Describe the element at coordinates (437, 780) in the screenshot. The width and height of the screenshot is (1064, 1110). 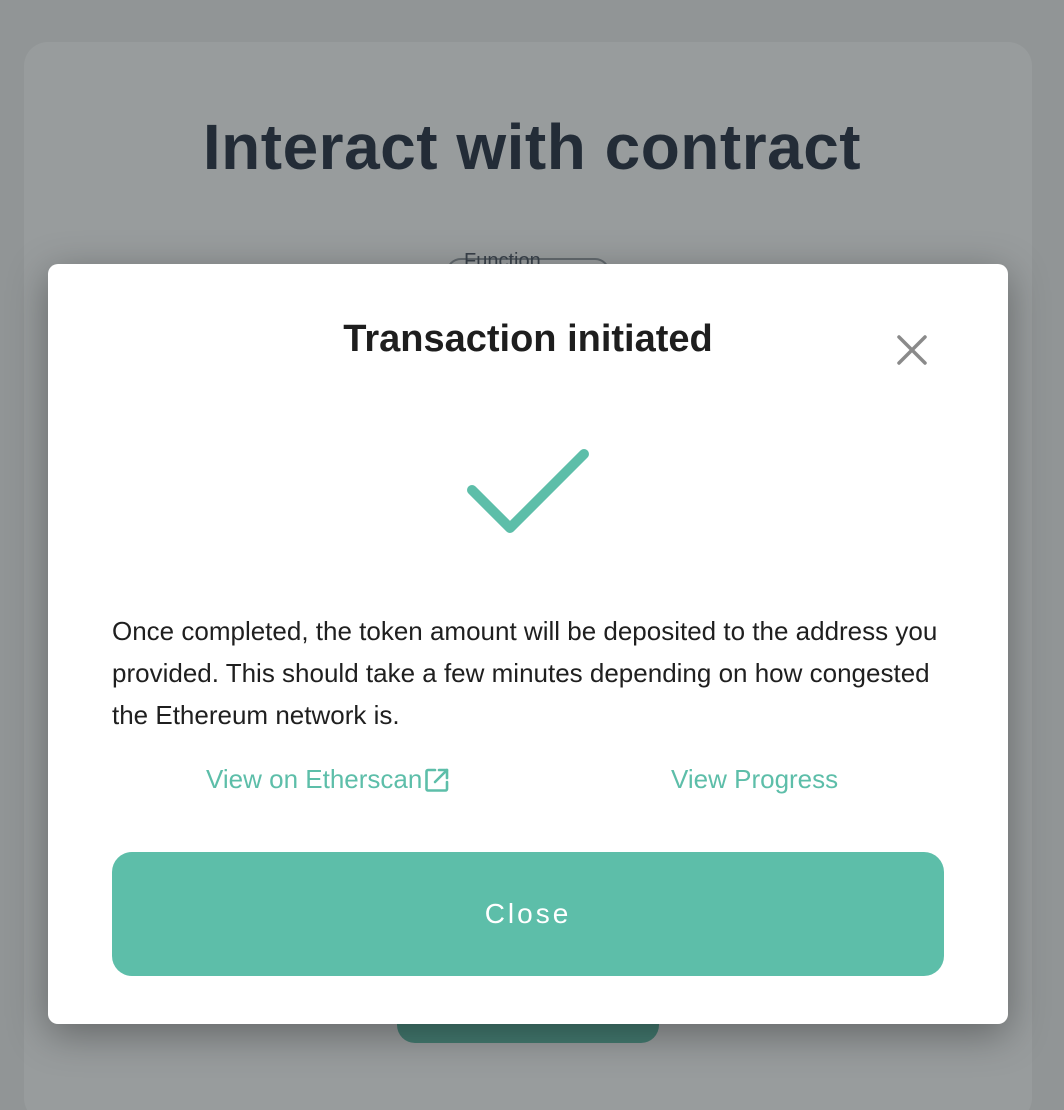
I see `external-link-icon` at that location.